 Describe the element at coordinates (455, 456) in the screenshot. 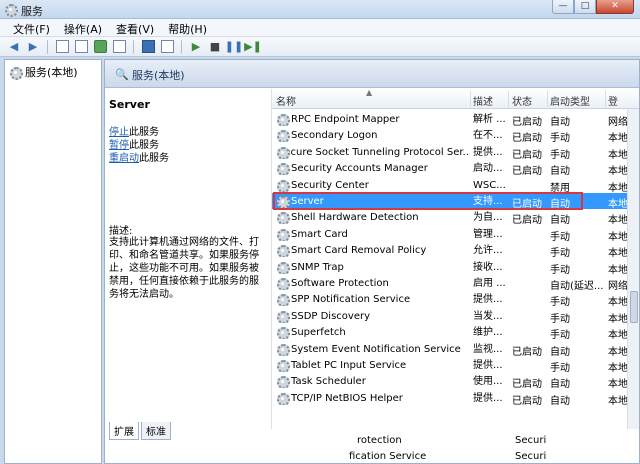

I see `list-item: fication Service Securi` at that location.